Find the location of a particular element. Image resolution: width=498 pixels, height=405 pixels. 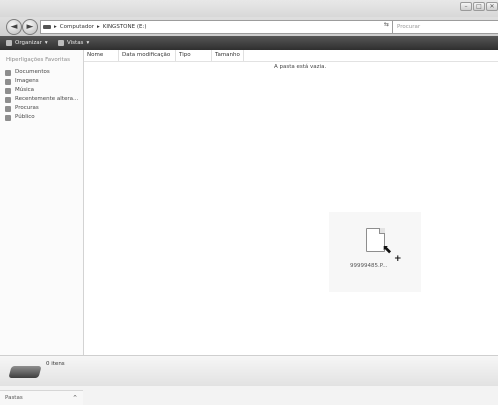

sidebar-item-label: Procuras is located at coordinates (27, 108).